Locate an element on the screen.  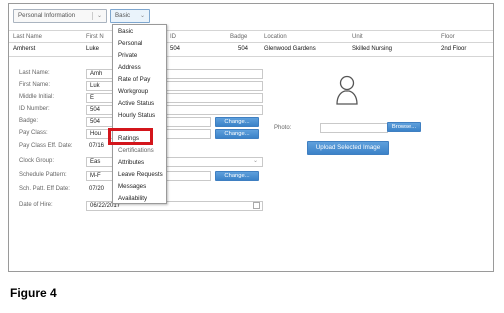
label-photo: Photo: is located at coordinates (283, 128).